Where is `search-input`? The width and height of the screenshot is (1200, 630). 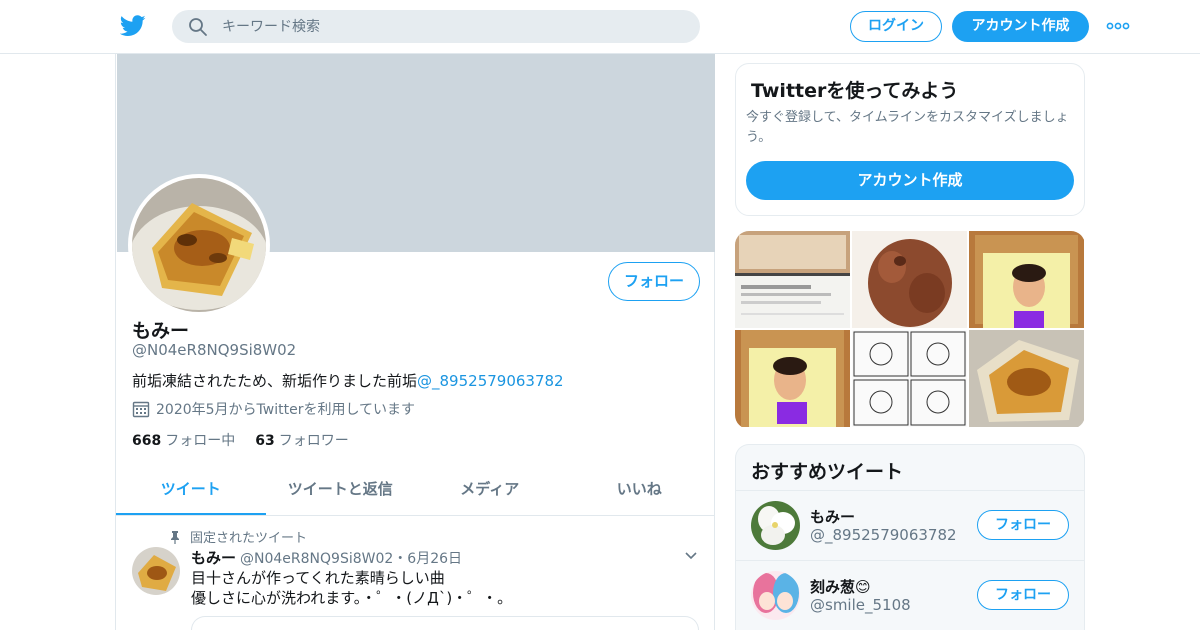 search-input is located at coordinates (452, 26).